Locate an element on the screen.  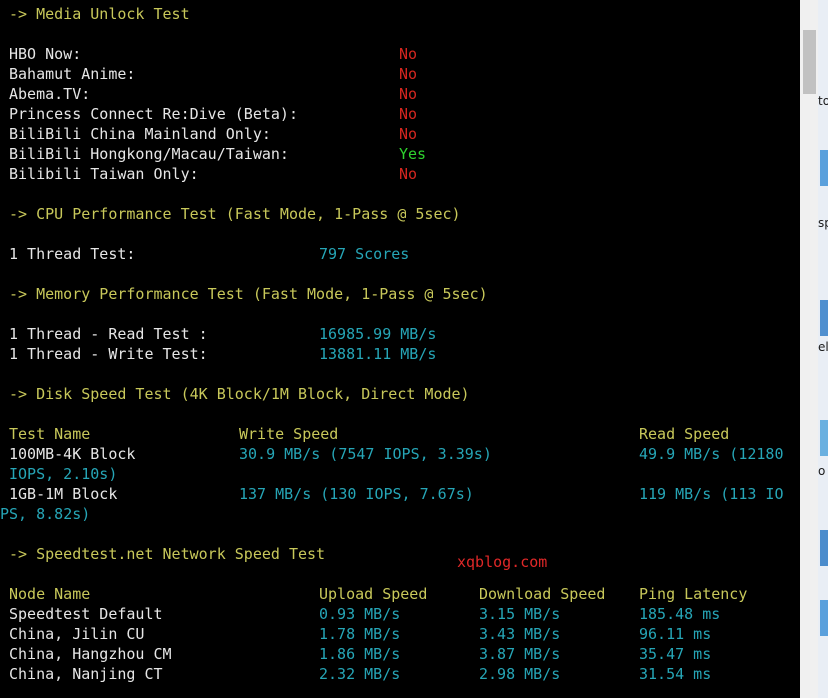
speed-column-download: Download Speed is located at coordinates (542, 594).